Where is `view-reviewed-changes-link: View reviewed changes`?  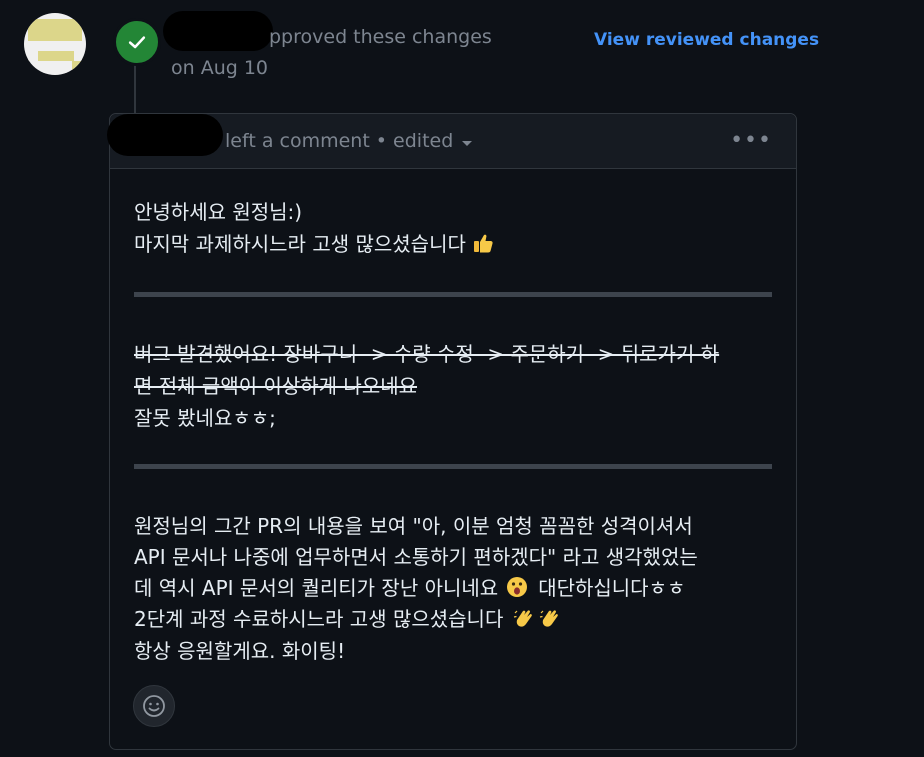
view-reviewed-changes-link: View reviewed changes is located at coordinates (706, 40).